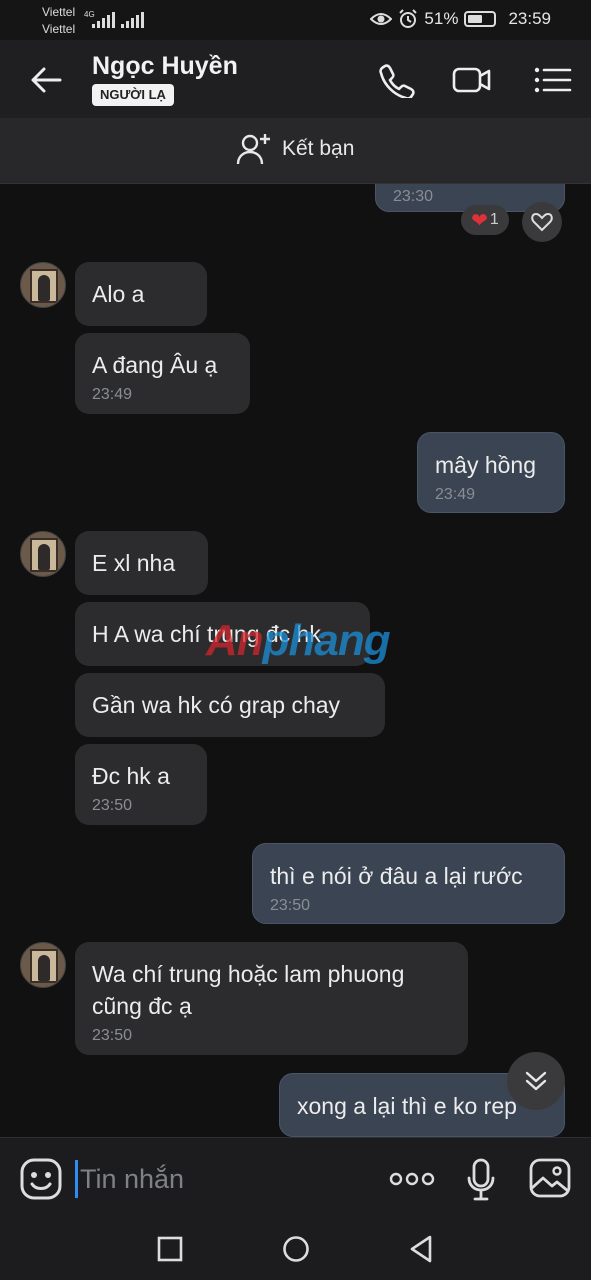 This screenshot has width=591, height=1280. What do you see at coordinates (472, 80) in the screenshot?
I see `video-icon` at bounding box center [472, 80].